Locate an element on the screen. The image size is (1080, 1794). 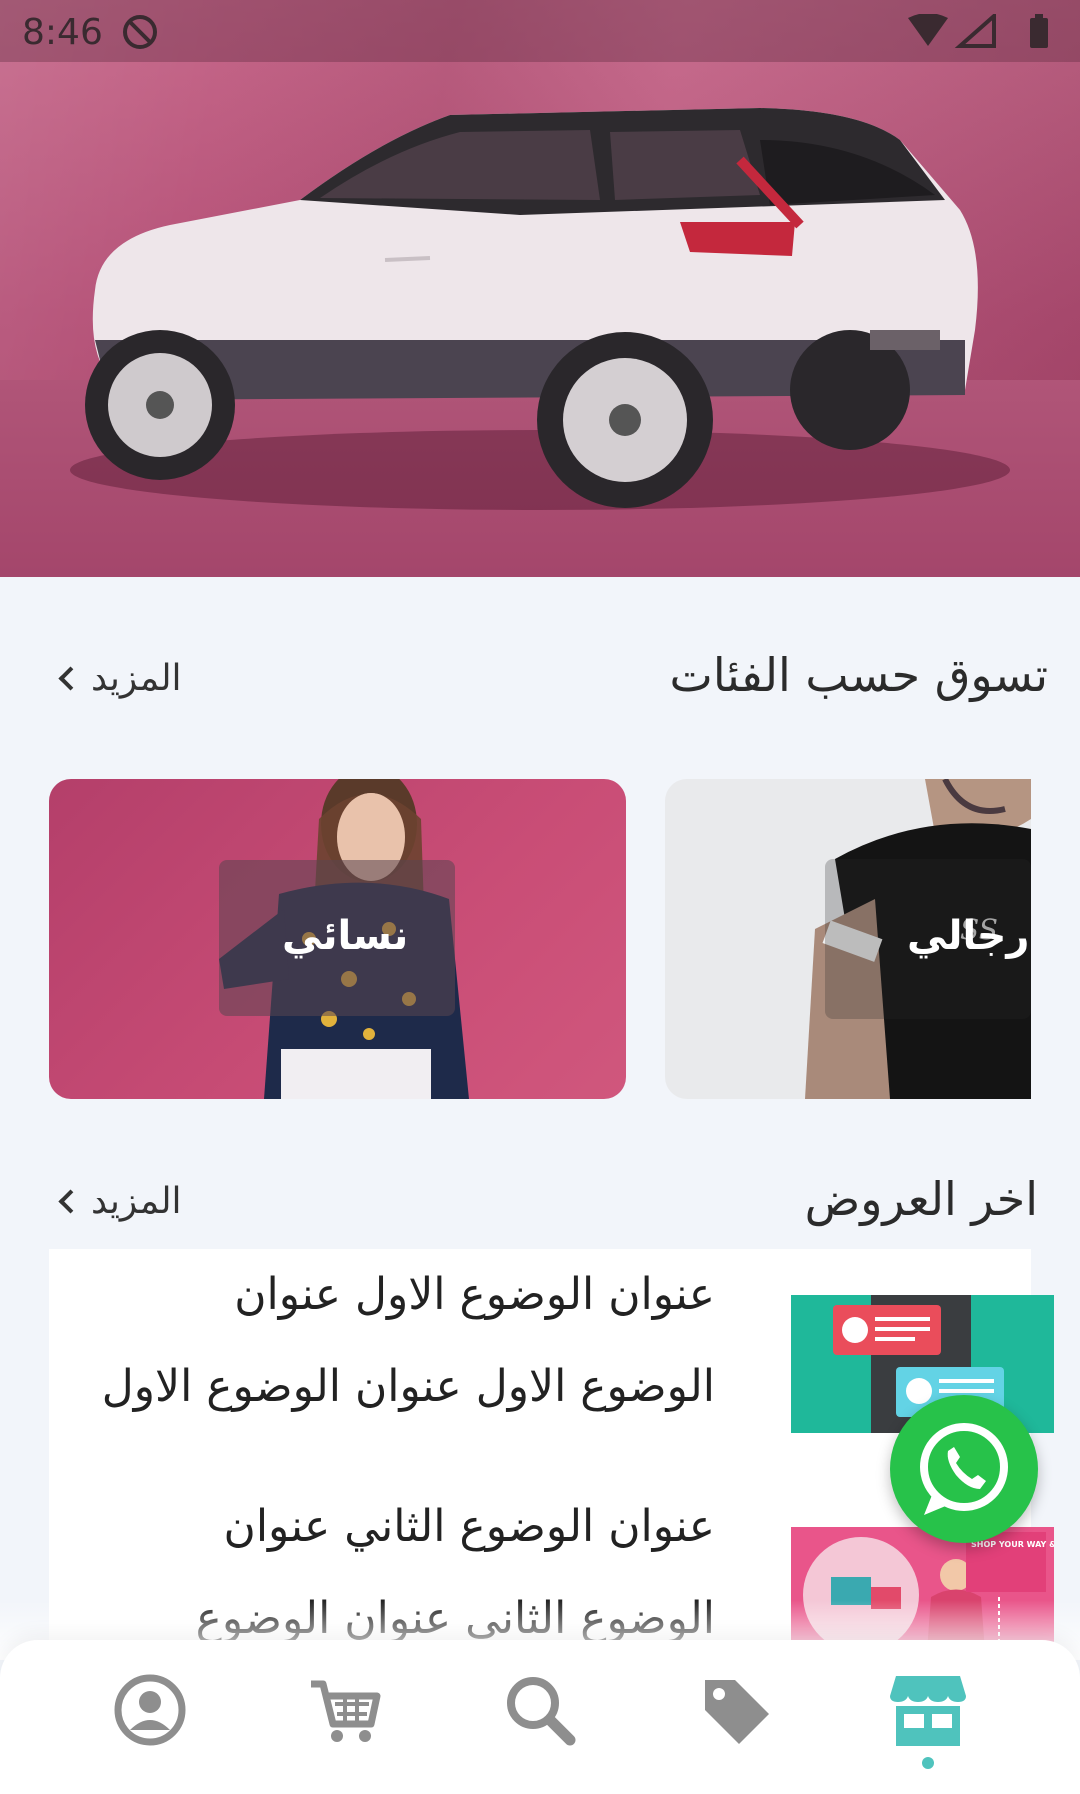
search-icon is located at coordinates (541, 1711).